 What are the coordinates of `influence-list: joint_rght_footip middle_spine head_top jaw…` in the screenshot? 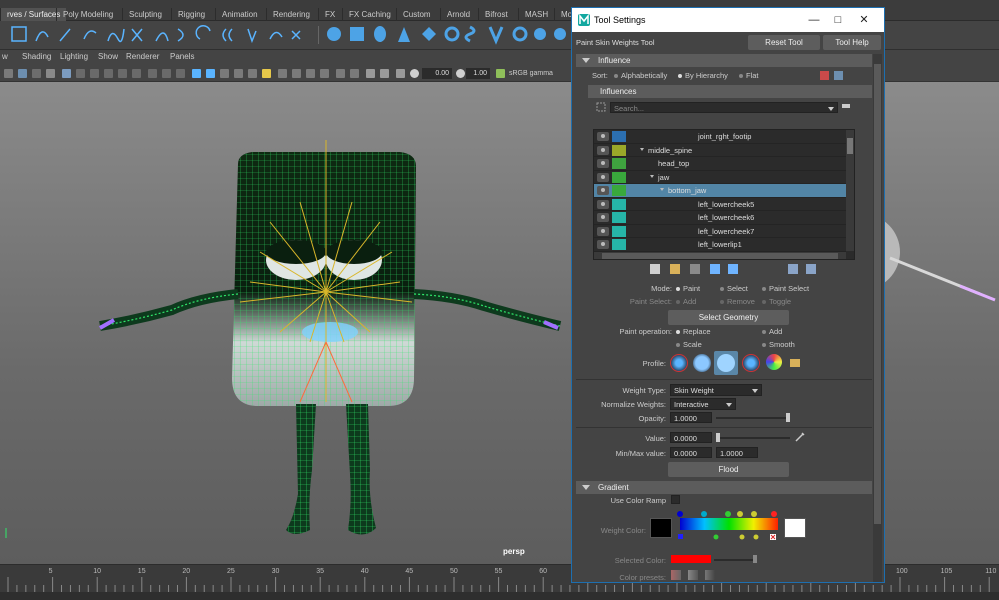 It's located at (724, 194).